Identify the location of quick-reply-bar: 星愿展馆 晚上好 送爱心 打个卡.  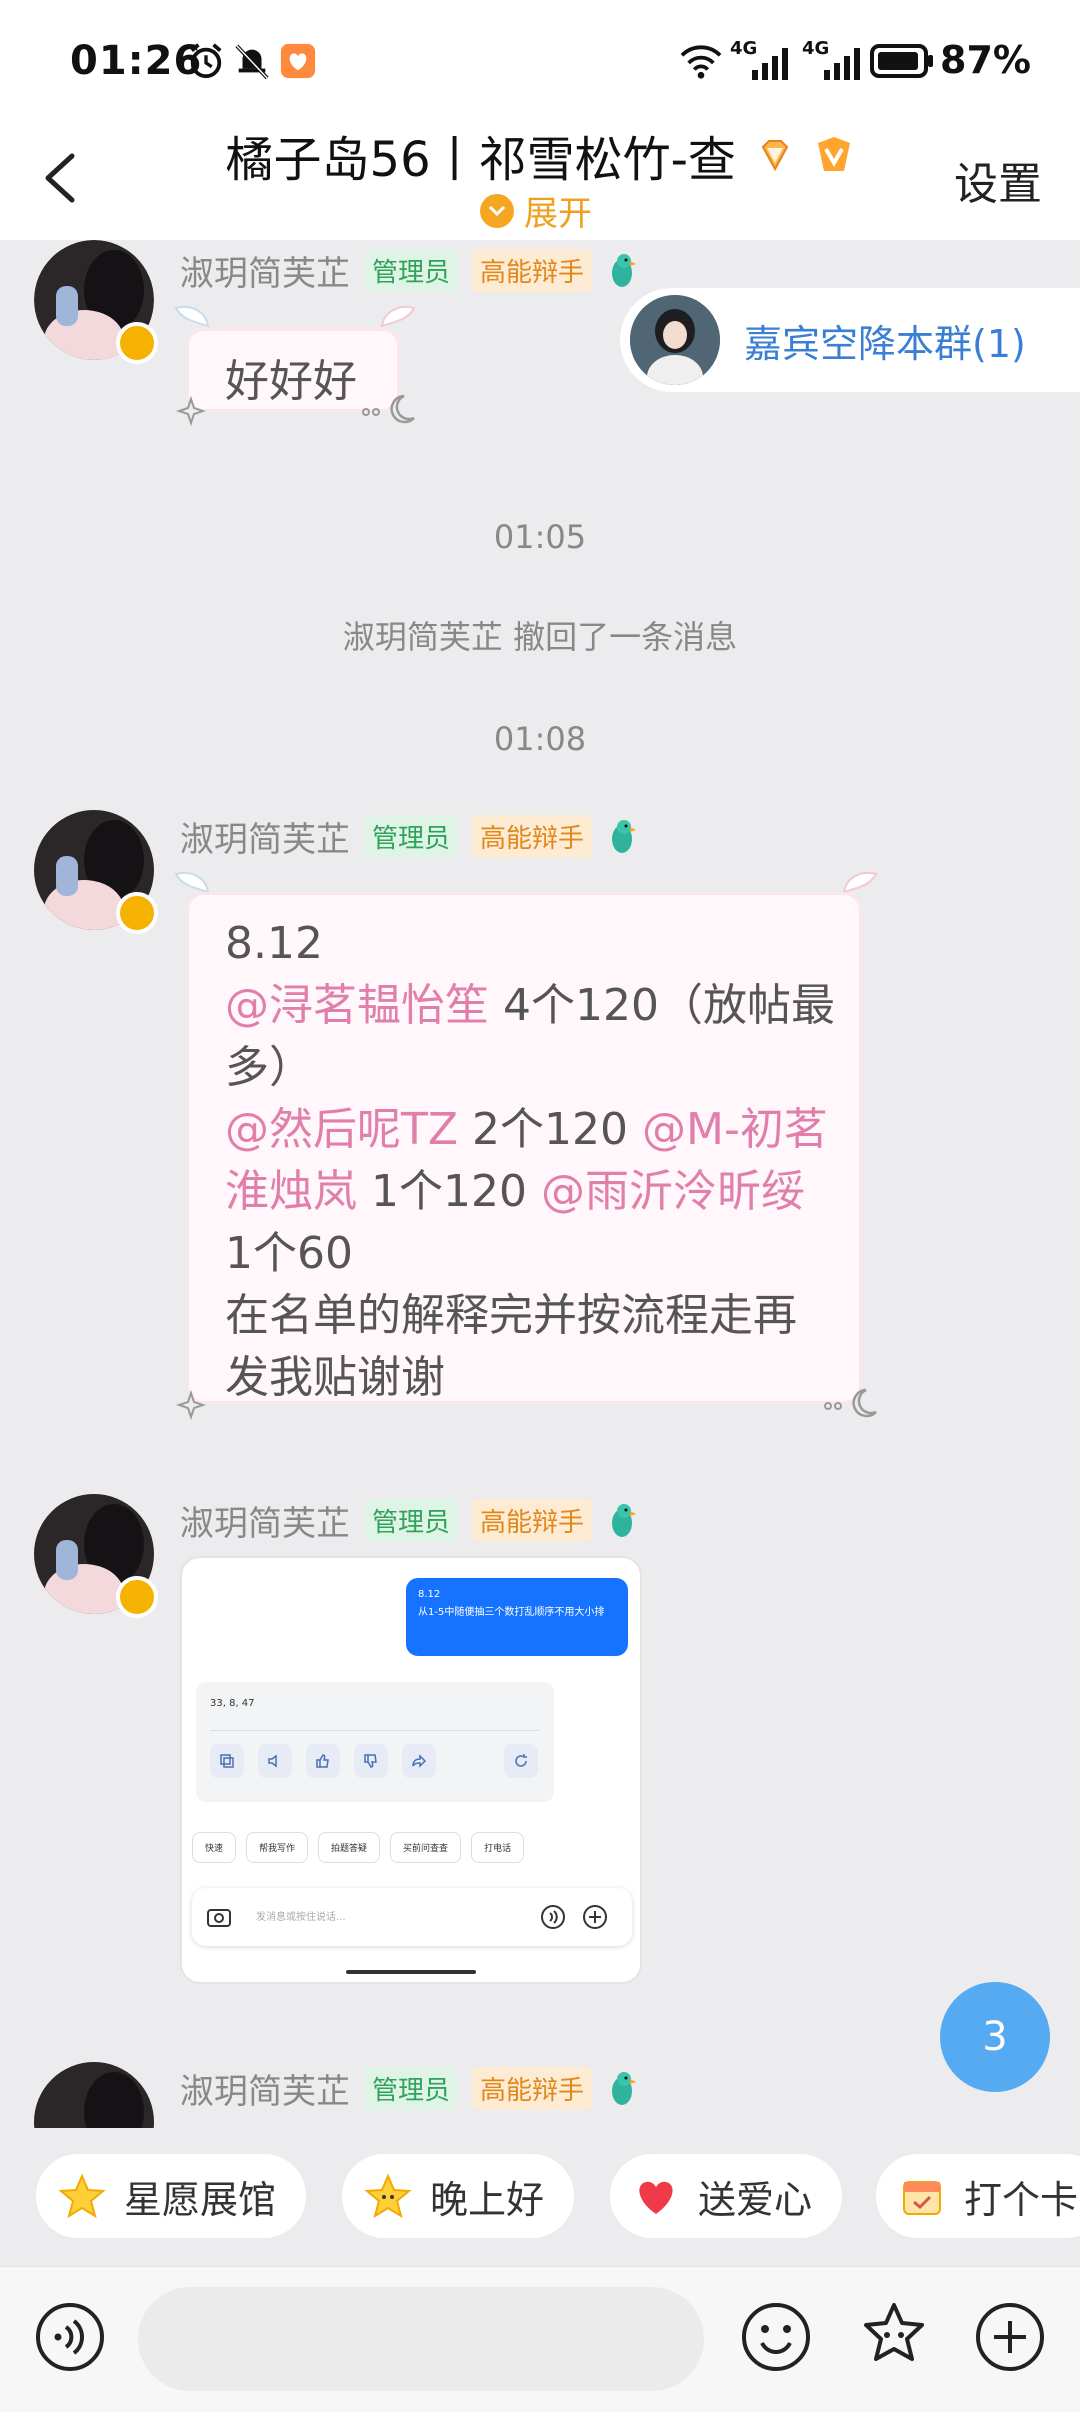
(540, 2197).